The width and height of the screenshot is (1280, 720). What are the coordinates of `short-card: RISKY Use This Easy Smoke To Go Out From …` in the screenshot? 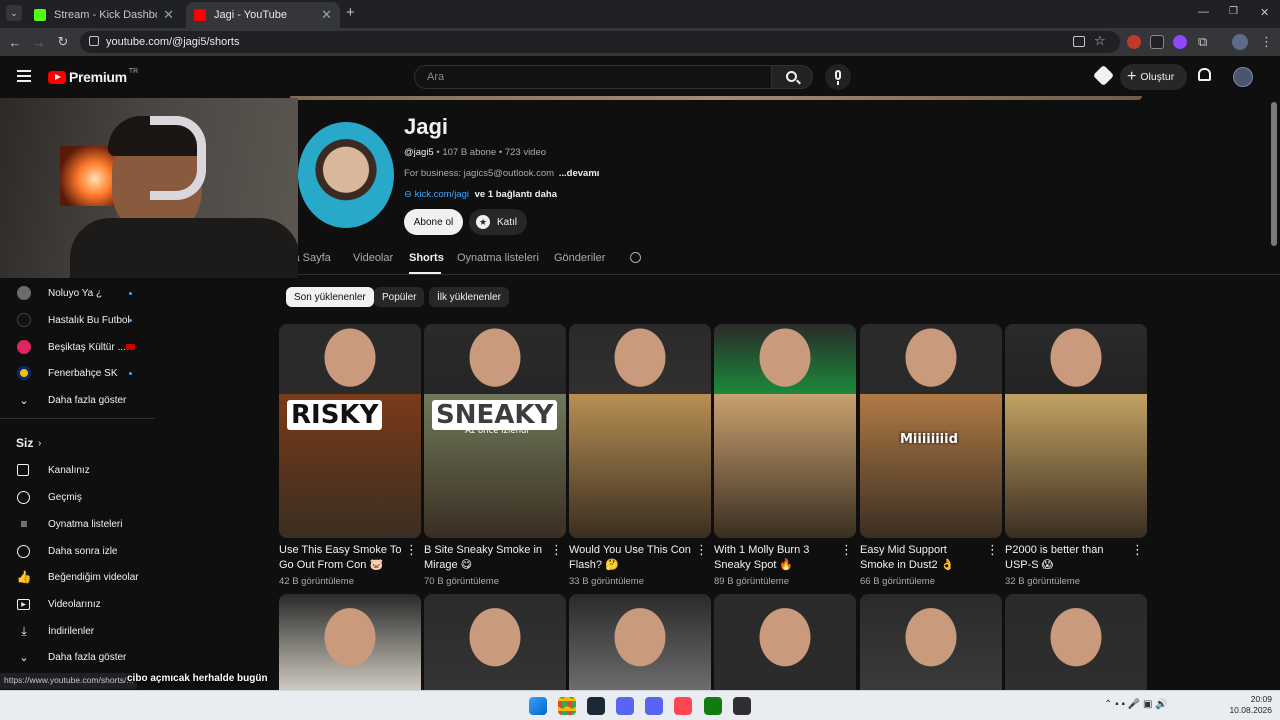 It's located at (350, 455).